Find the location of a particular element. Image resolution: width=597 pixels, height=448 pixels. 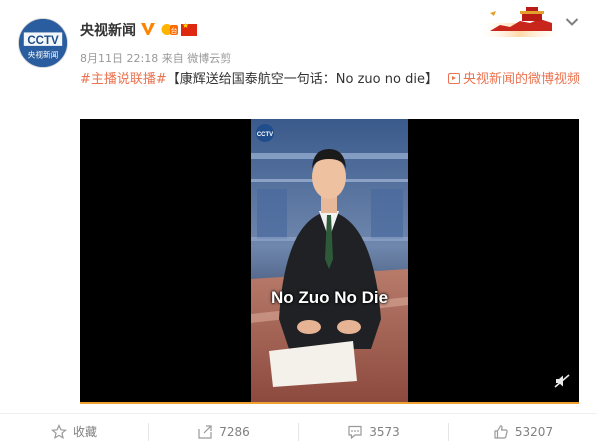

post-meta: 8月11日 22:18 来自 微博云剪 is located at coordinates (155, 58).